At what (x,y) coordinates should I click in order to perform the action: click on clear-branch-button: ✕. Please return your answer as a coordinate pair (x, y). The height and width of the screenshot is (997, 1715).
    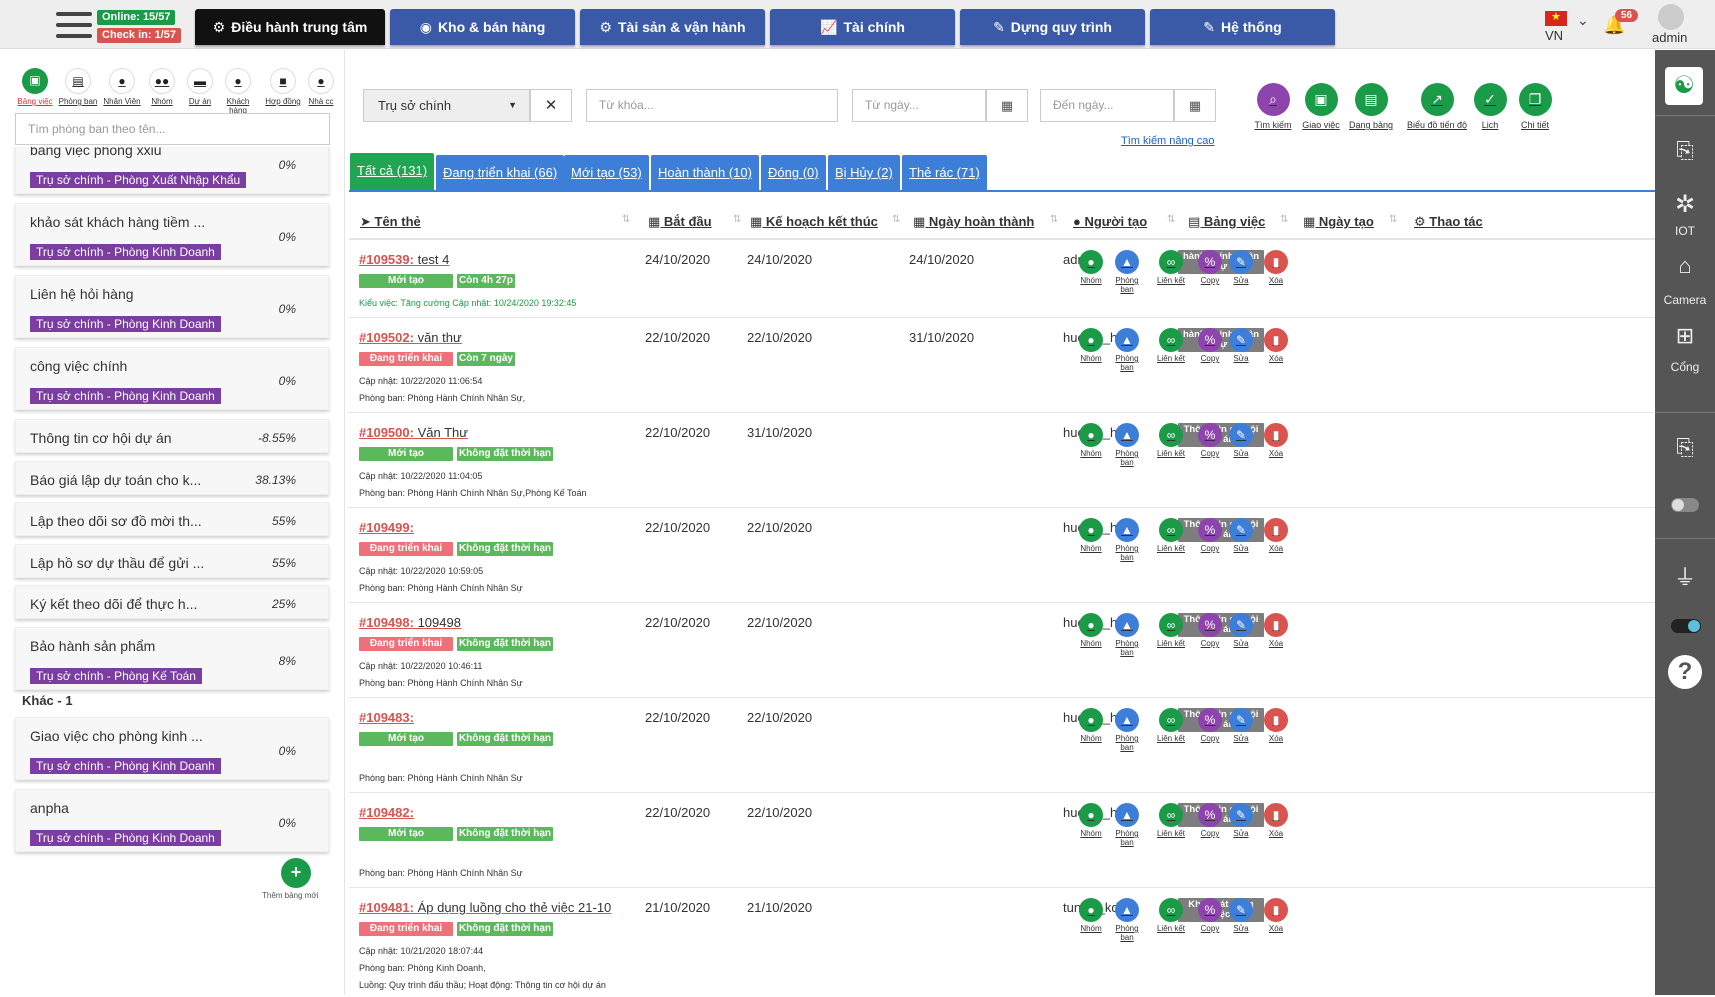
    Looking at the image, I should click on (551, 105).